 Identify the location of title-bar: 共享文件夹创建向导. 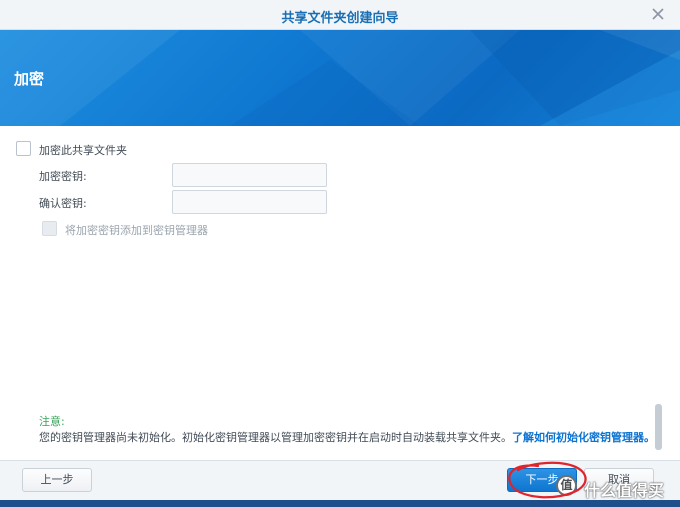
(340, 15).